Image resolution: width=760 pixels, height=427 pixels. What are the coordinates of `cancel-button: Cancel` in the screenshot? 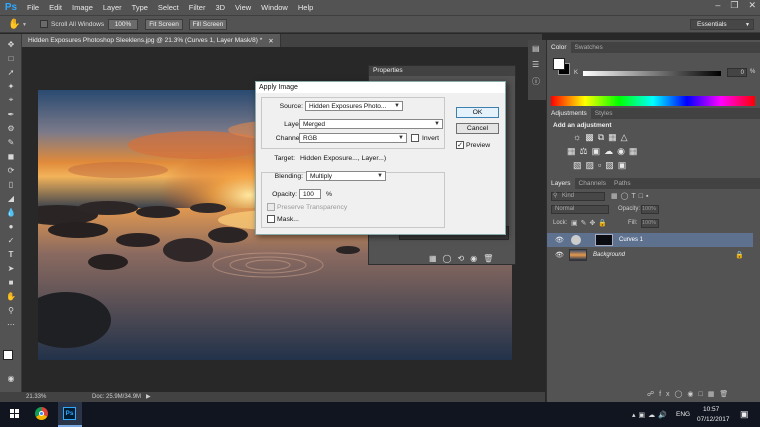 It's located at (477, 128).